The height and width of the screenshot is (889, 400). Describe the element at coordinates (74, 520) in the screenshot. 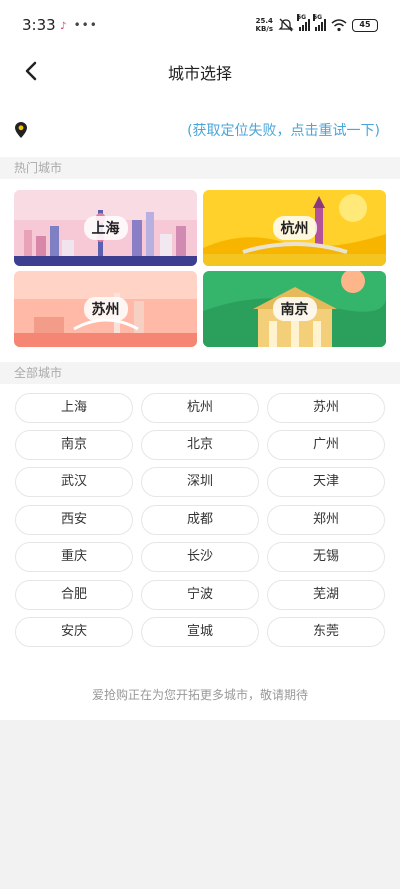

I see `city-button: 西安` at that location.